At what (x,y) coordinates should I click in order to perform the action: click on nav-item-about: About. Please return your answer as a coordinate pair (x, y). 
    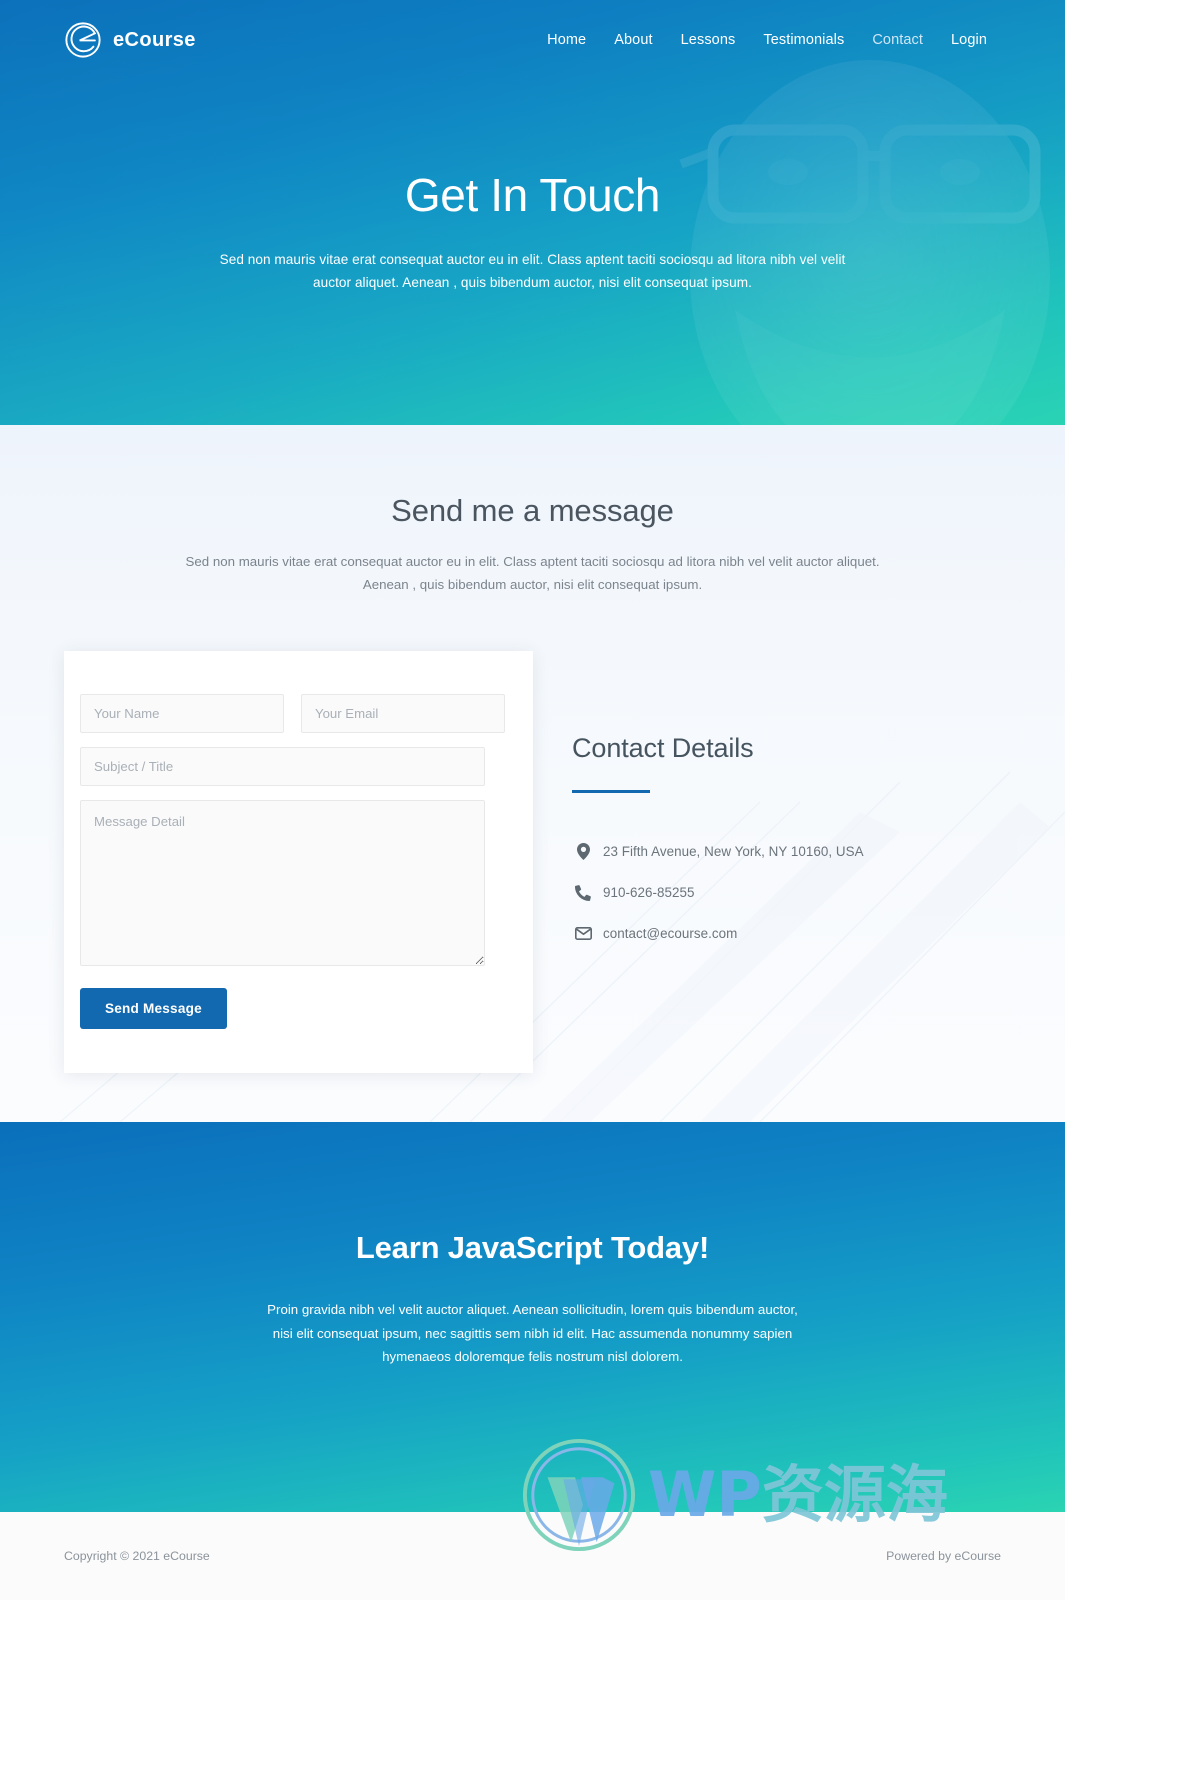
    Looking at the image, I should click on (633, 40).